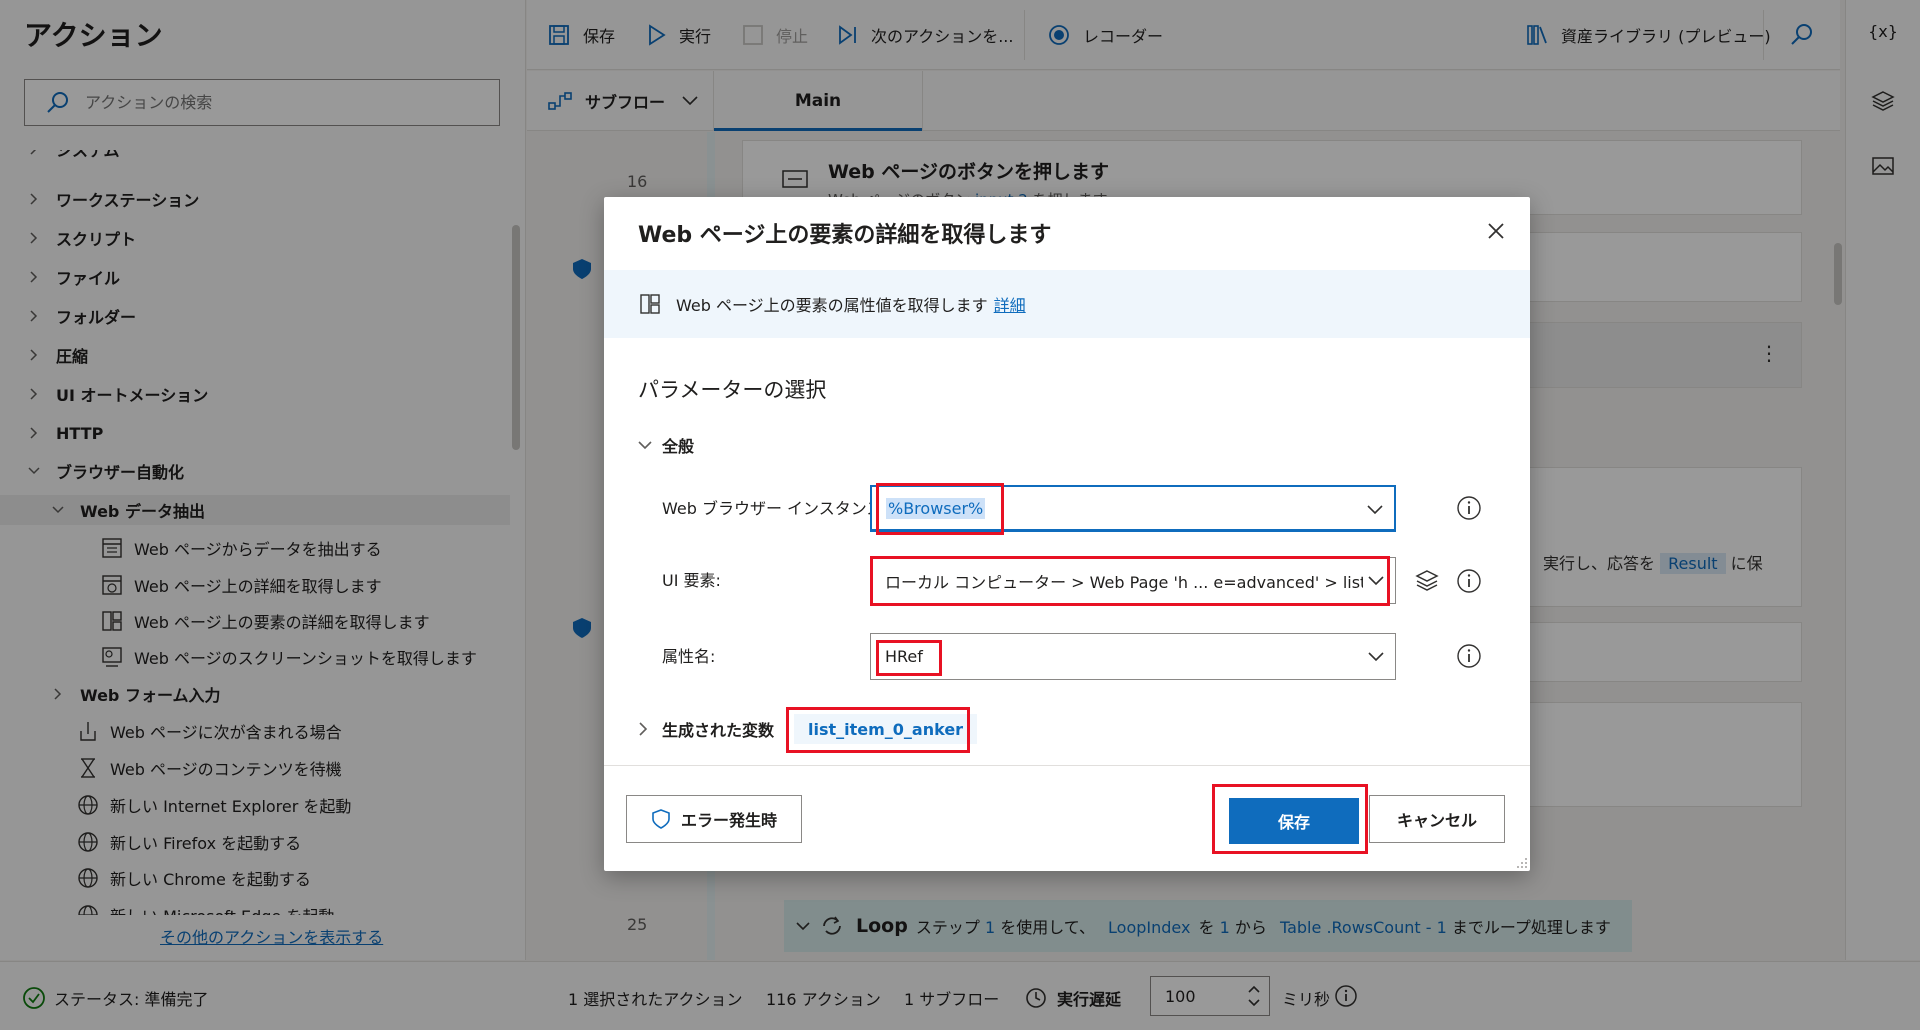 Image resolution: width=1920 pixels, height=1030 pixels. Describe the element at coordinates (1437, 819) in the screenshot. I see `cancel-button: キャンセル` at that location.